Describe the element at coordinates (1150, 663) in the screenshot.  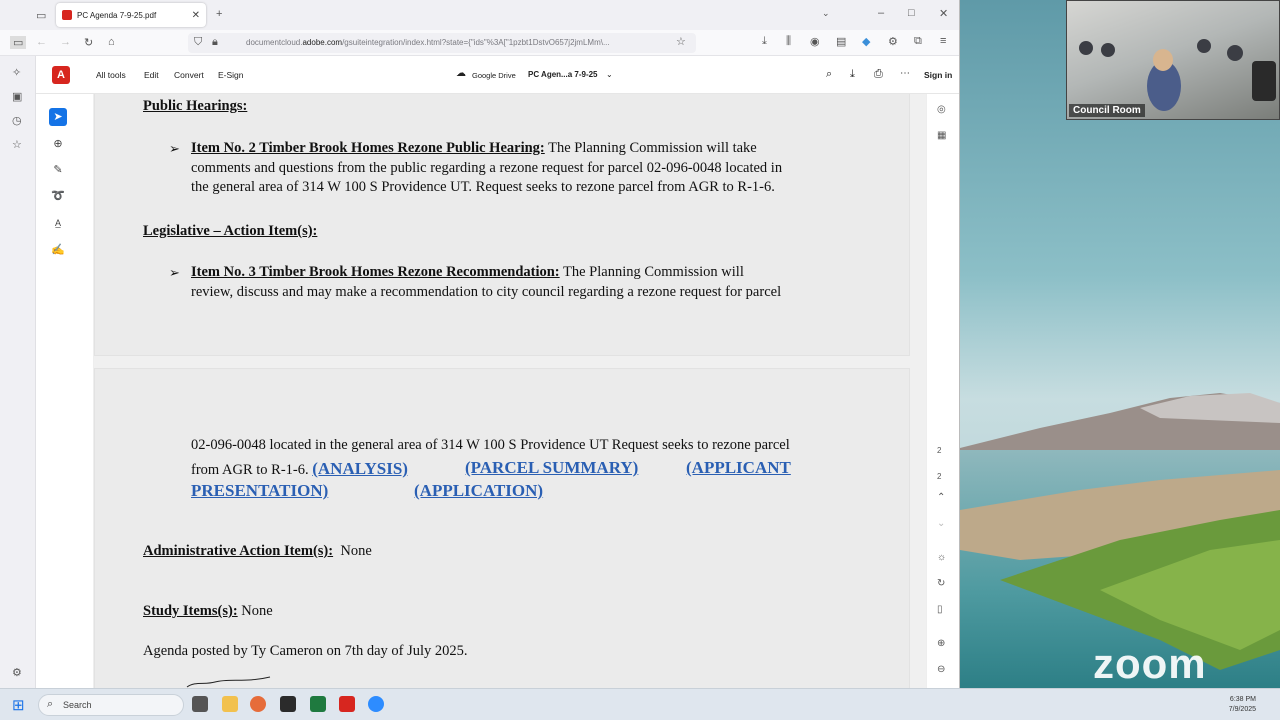
I see `zoom-logo: zoom` at that location.